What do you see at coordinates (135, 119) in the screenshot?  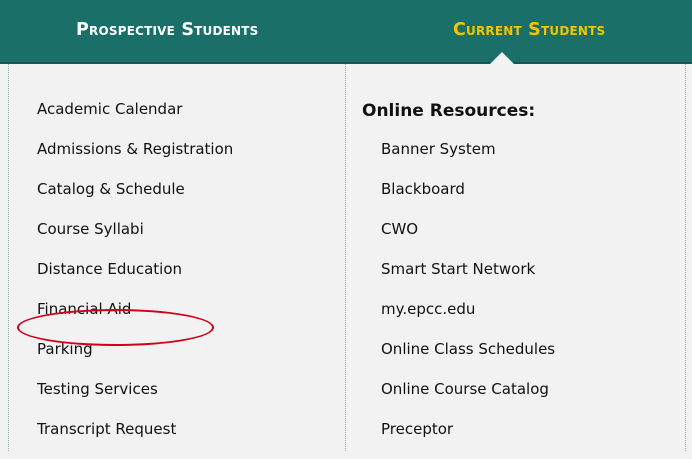 I see `link-academic-calendar: Academic Calendar` at bounding box center [135, 119].